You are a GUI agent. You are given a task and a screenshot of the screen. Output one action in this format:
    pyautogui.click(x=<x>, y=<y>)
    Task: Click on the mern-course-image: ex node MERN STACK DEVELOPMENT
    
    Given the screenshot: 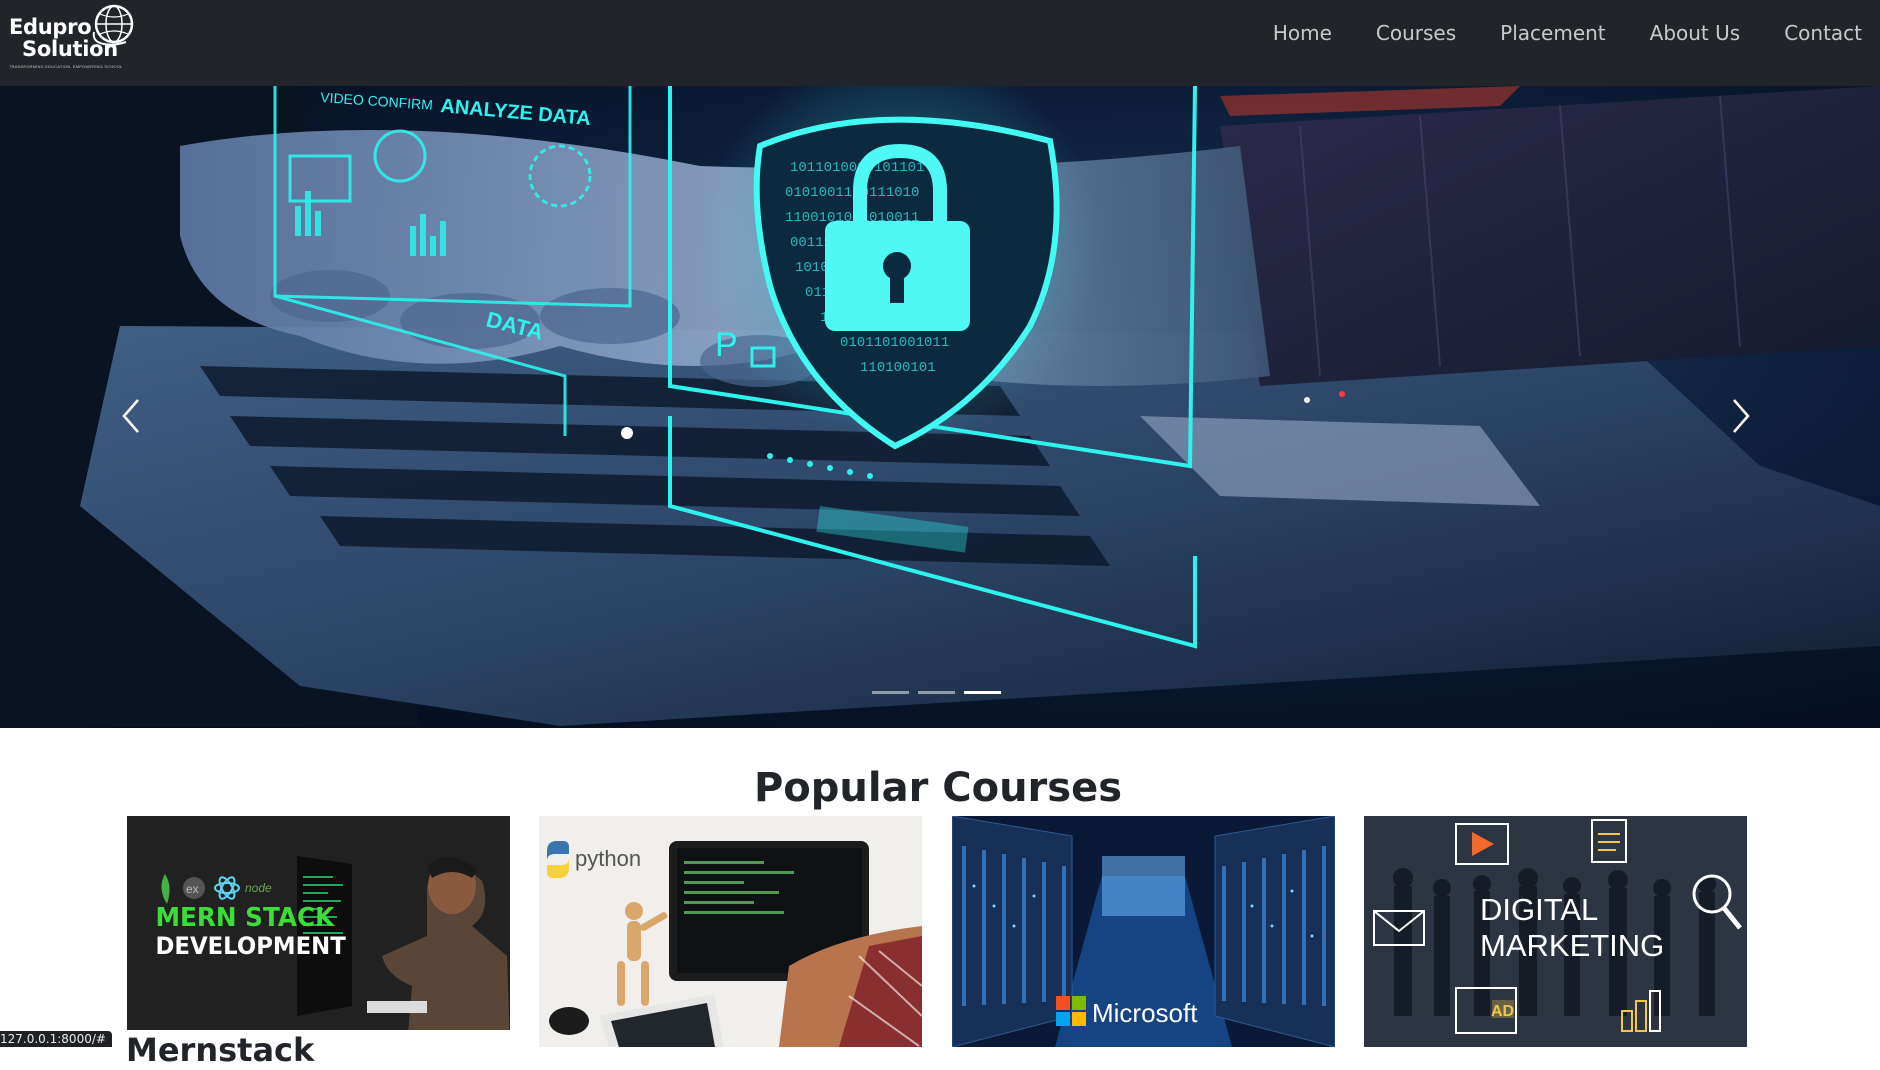 What is the action you would take?
    pyautogui.click(x=318, y=931)
    